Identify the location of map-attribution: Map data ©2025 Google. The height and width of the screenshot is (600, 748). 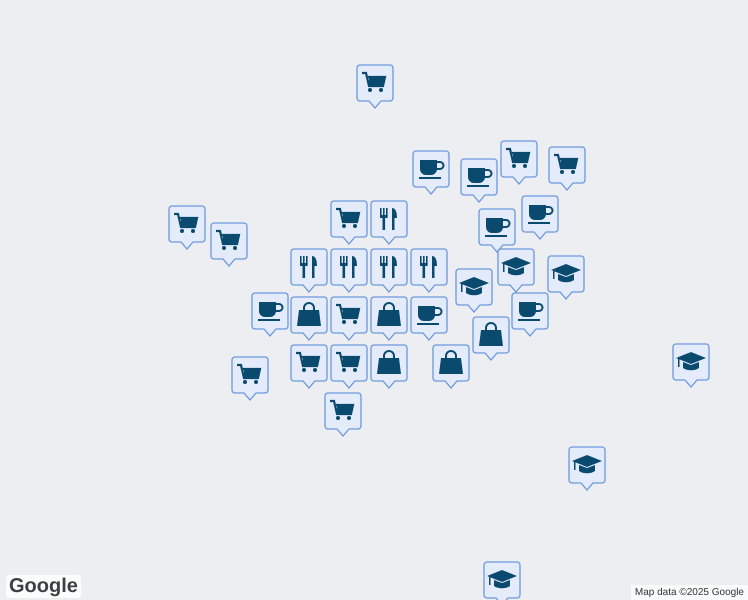
(689, 592).